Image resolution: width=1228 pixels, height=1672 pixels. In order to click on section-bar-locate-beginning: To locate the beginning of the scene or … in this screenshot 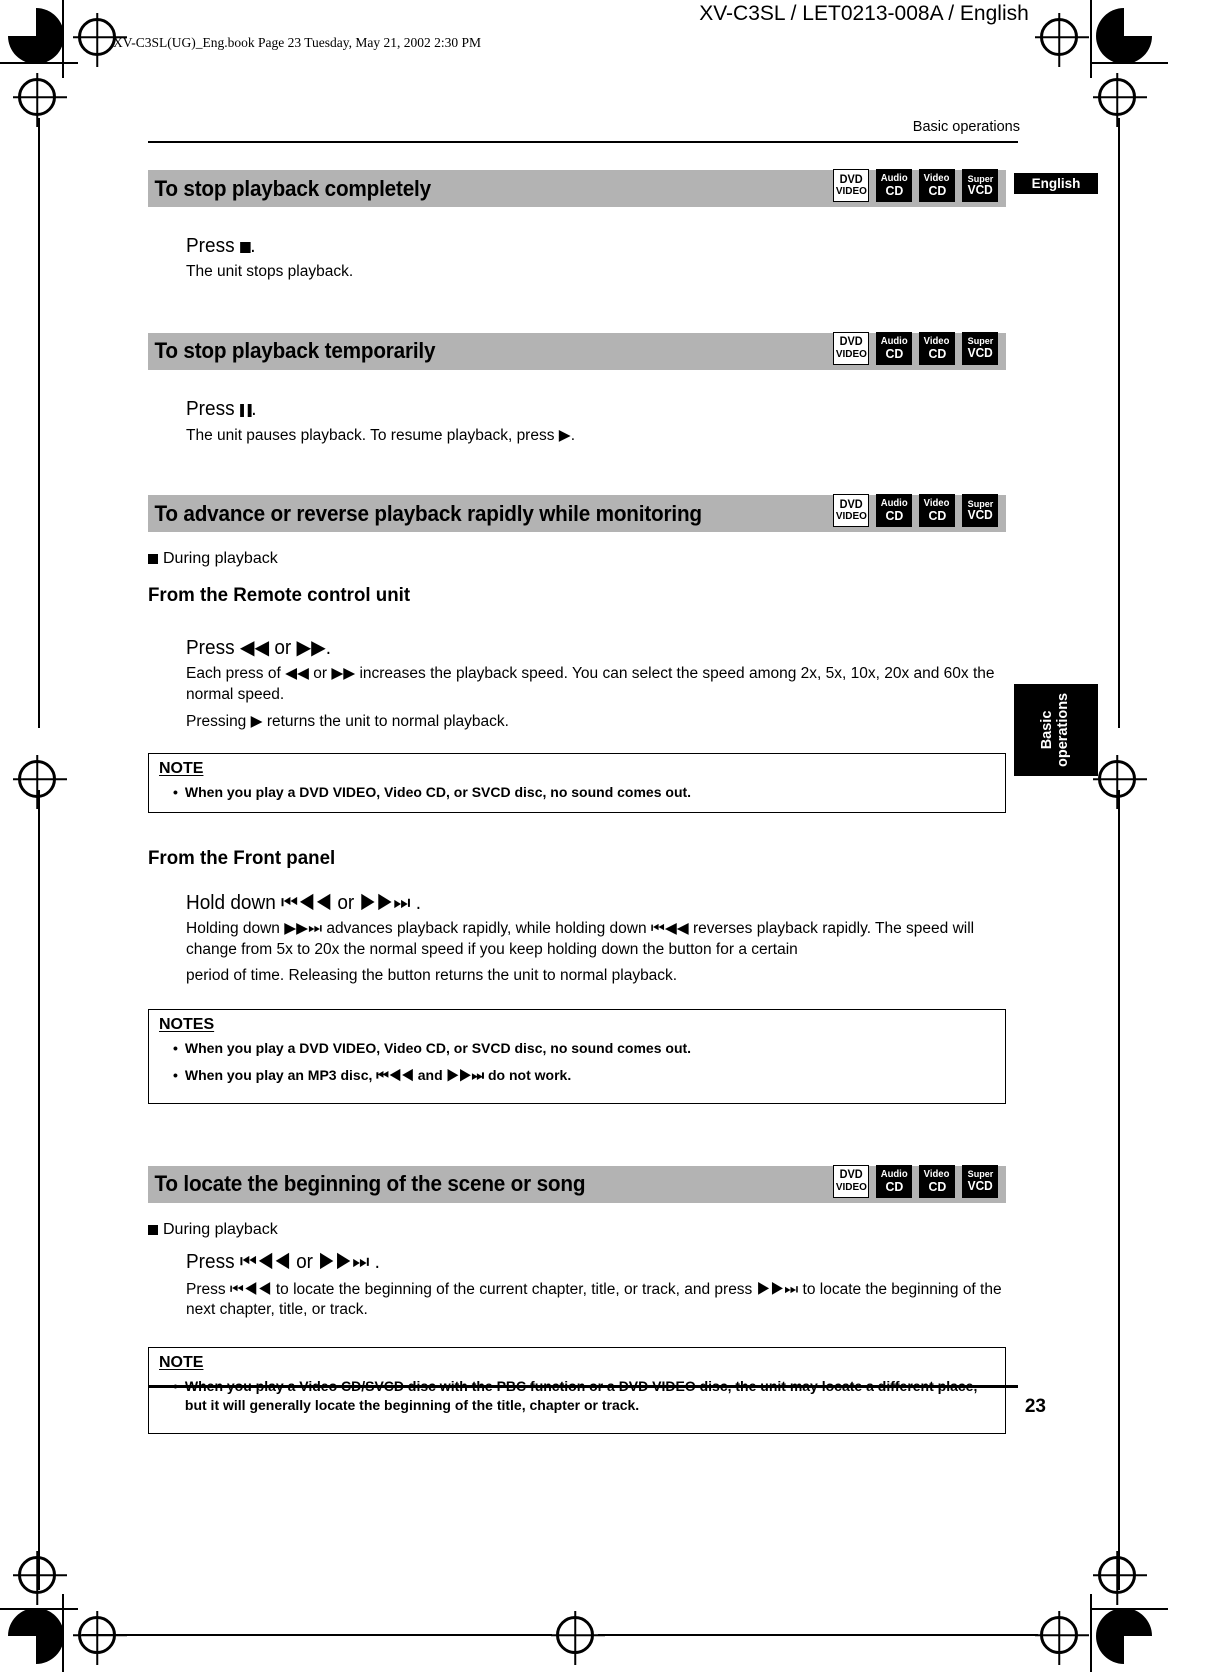, I will do `click(577, 1183)`.